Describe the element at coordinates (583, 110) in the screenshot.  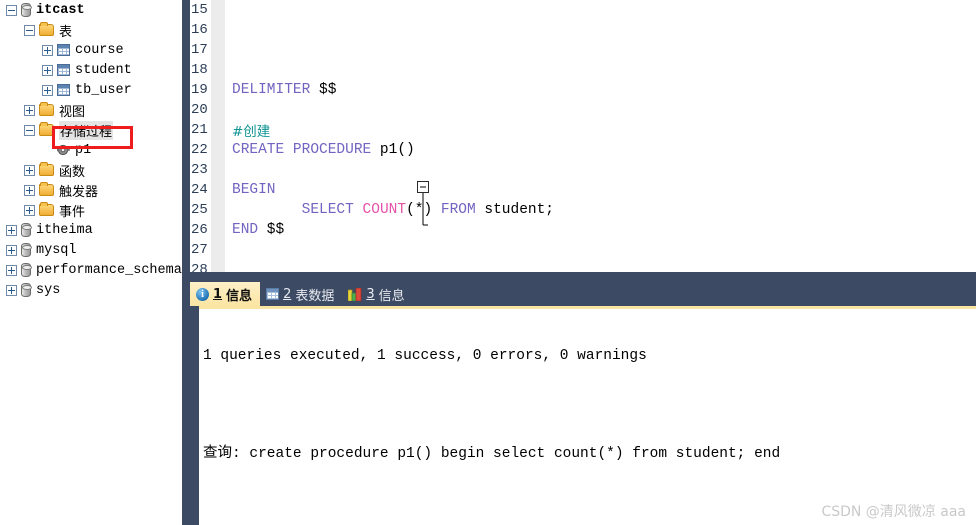
I see `code-line-20: 20` at that location.